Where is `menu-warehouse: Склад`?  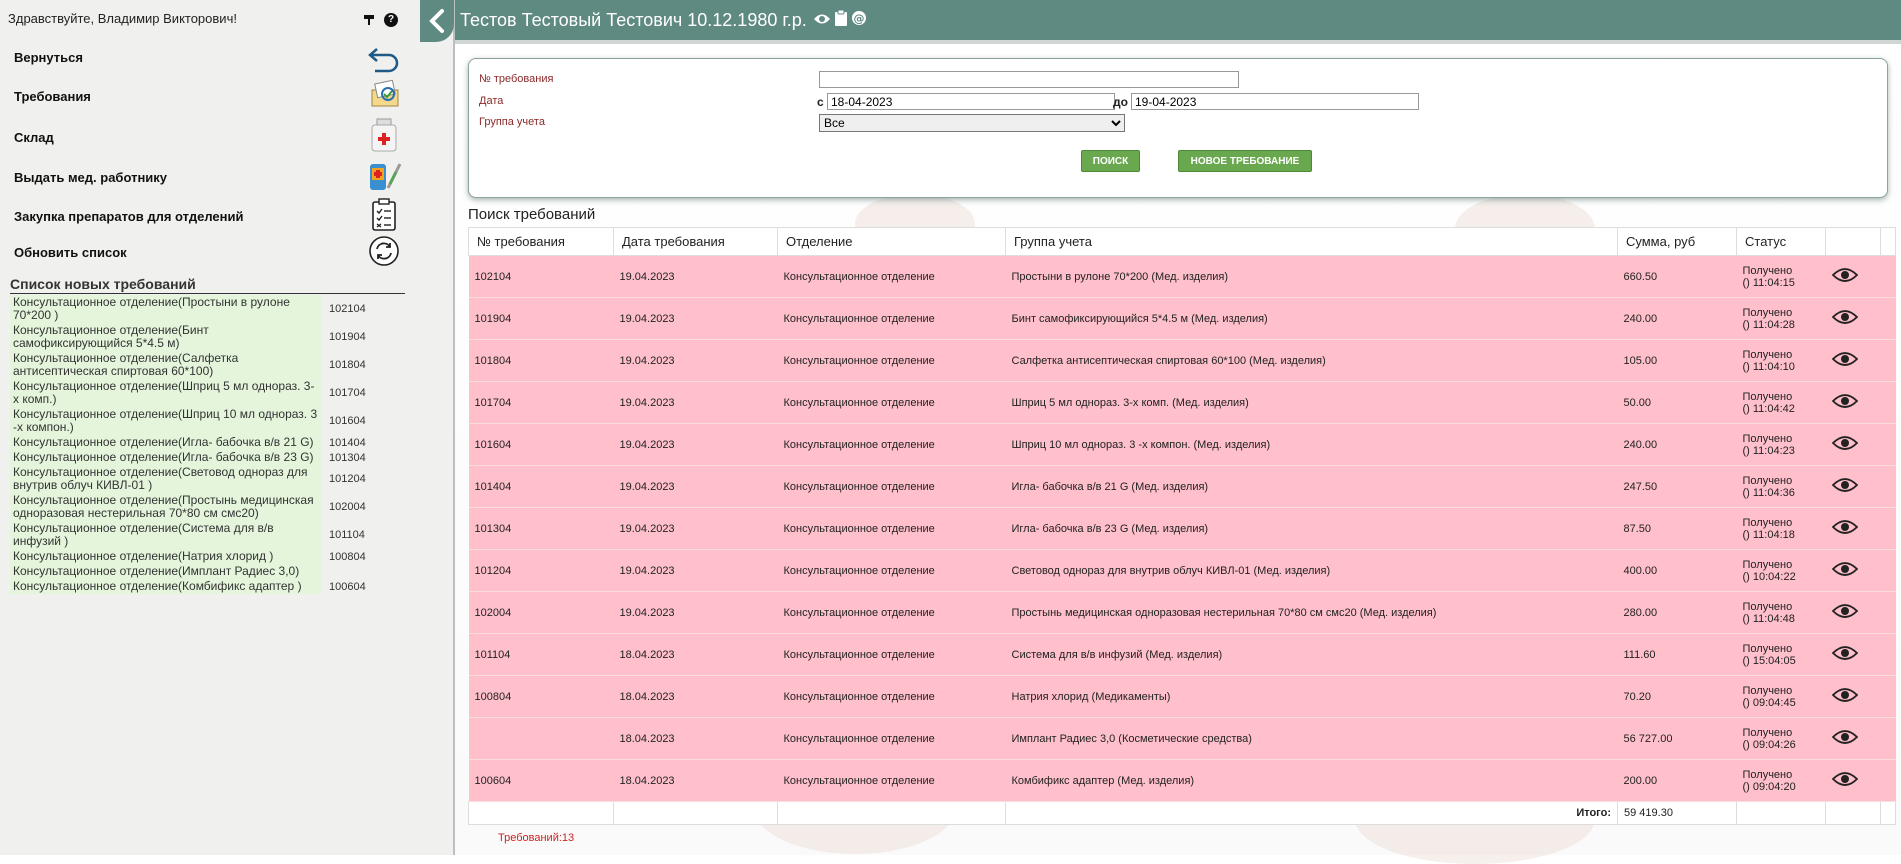
menu-warehouse: Склад is located at coordinates (34, 137).